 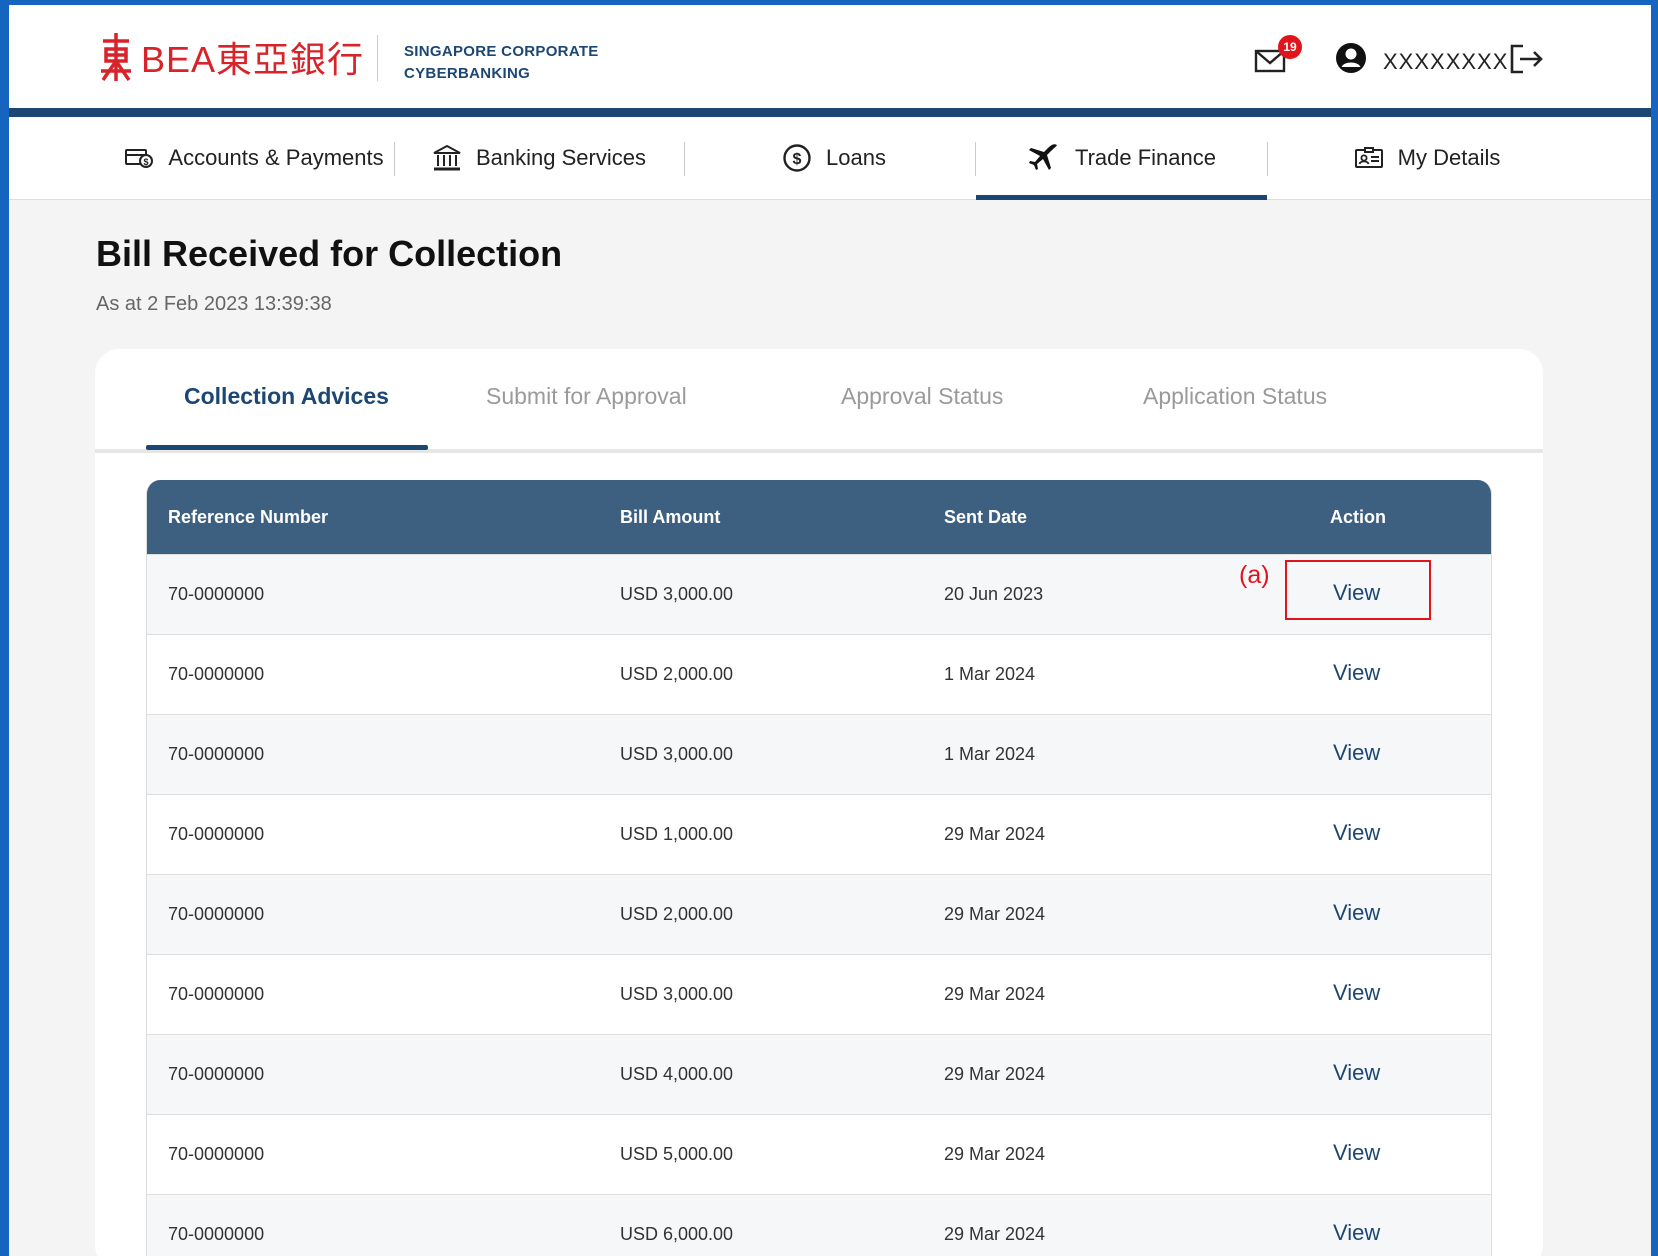 I want to click on brand-subtitle-line1: SINGAPORE CORPORATE, so click(x=501, y=51).